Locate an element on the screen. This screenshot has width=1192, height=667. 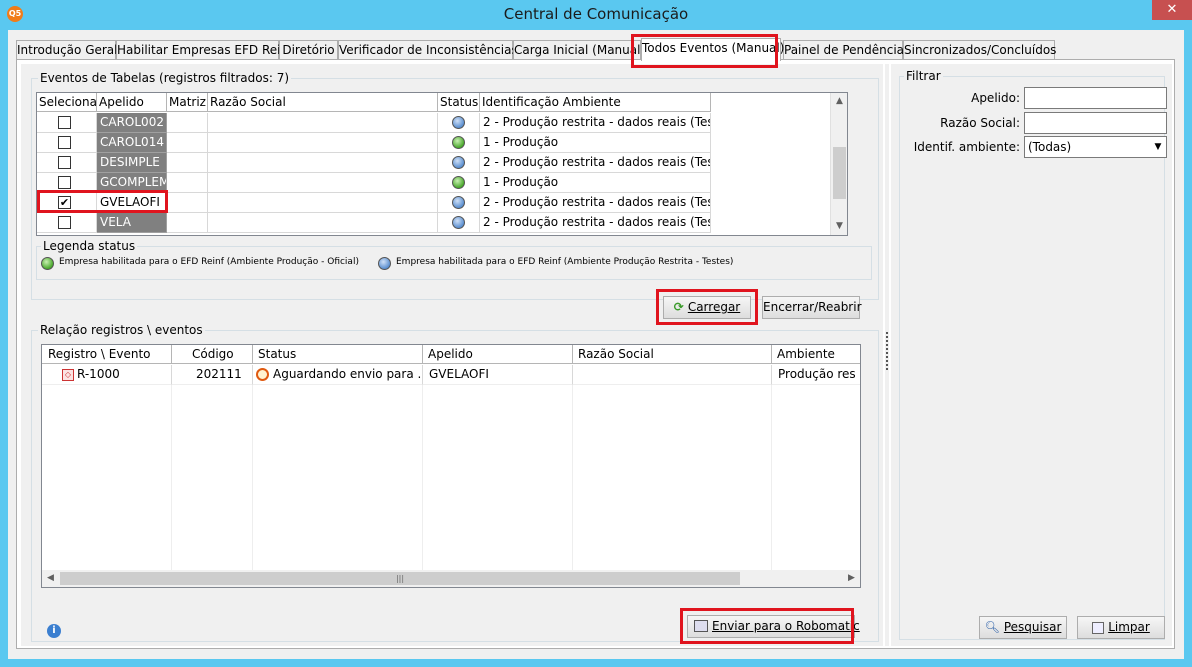
tab-painel-pendencias: Painel de Pendências is located at coordinates (846, 50).